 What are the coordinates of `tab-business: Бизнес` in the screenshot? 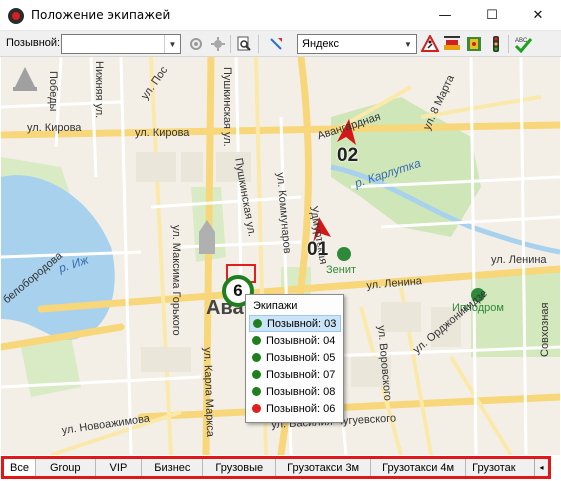 It's located at (173, 467).